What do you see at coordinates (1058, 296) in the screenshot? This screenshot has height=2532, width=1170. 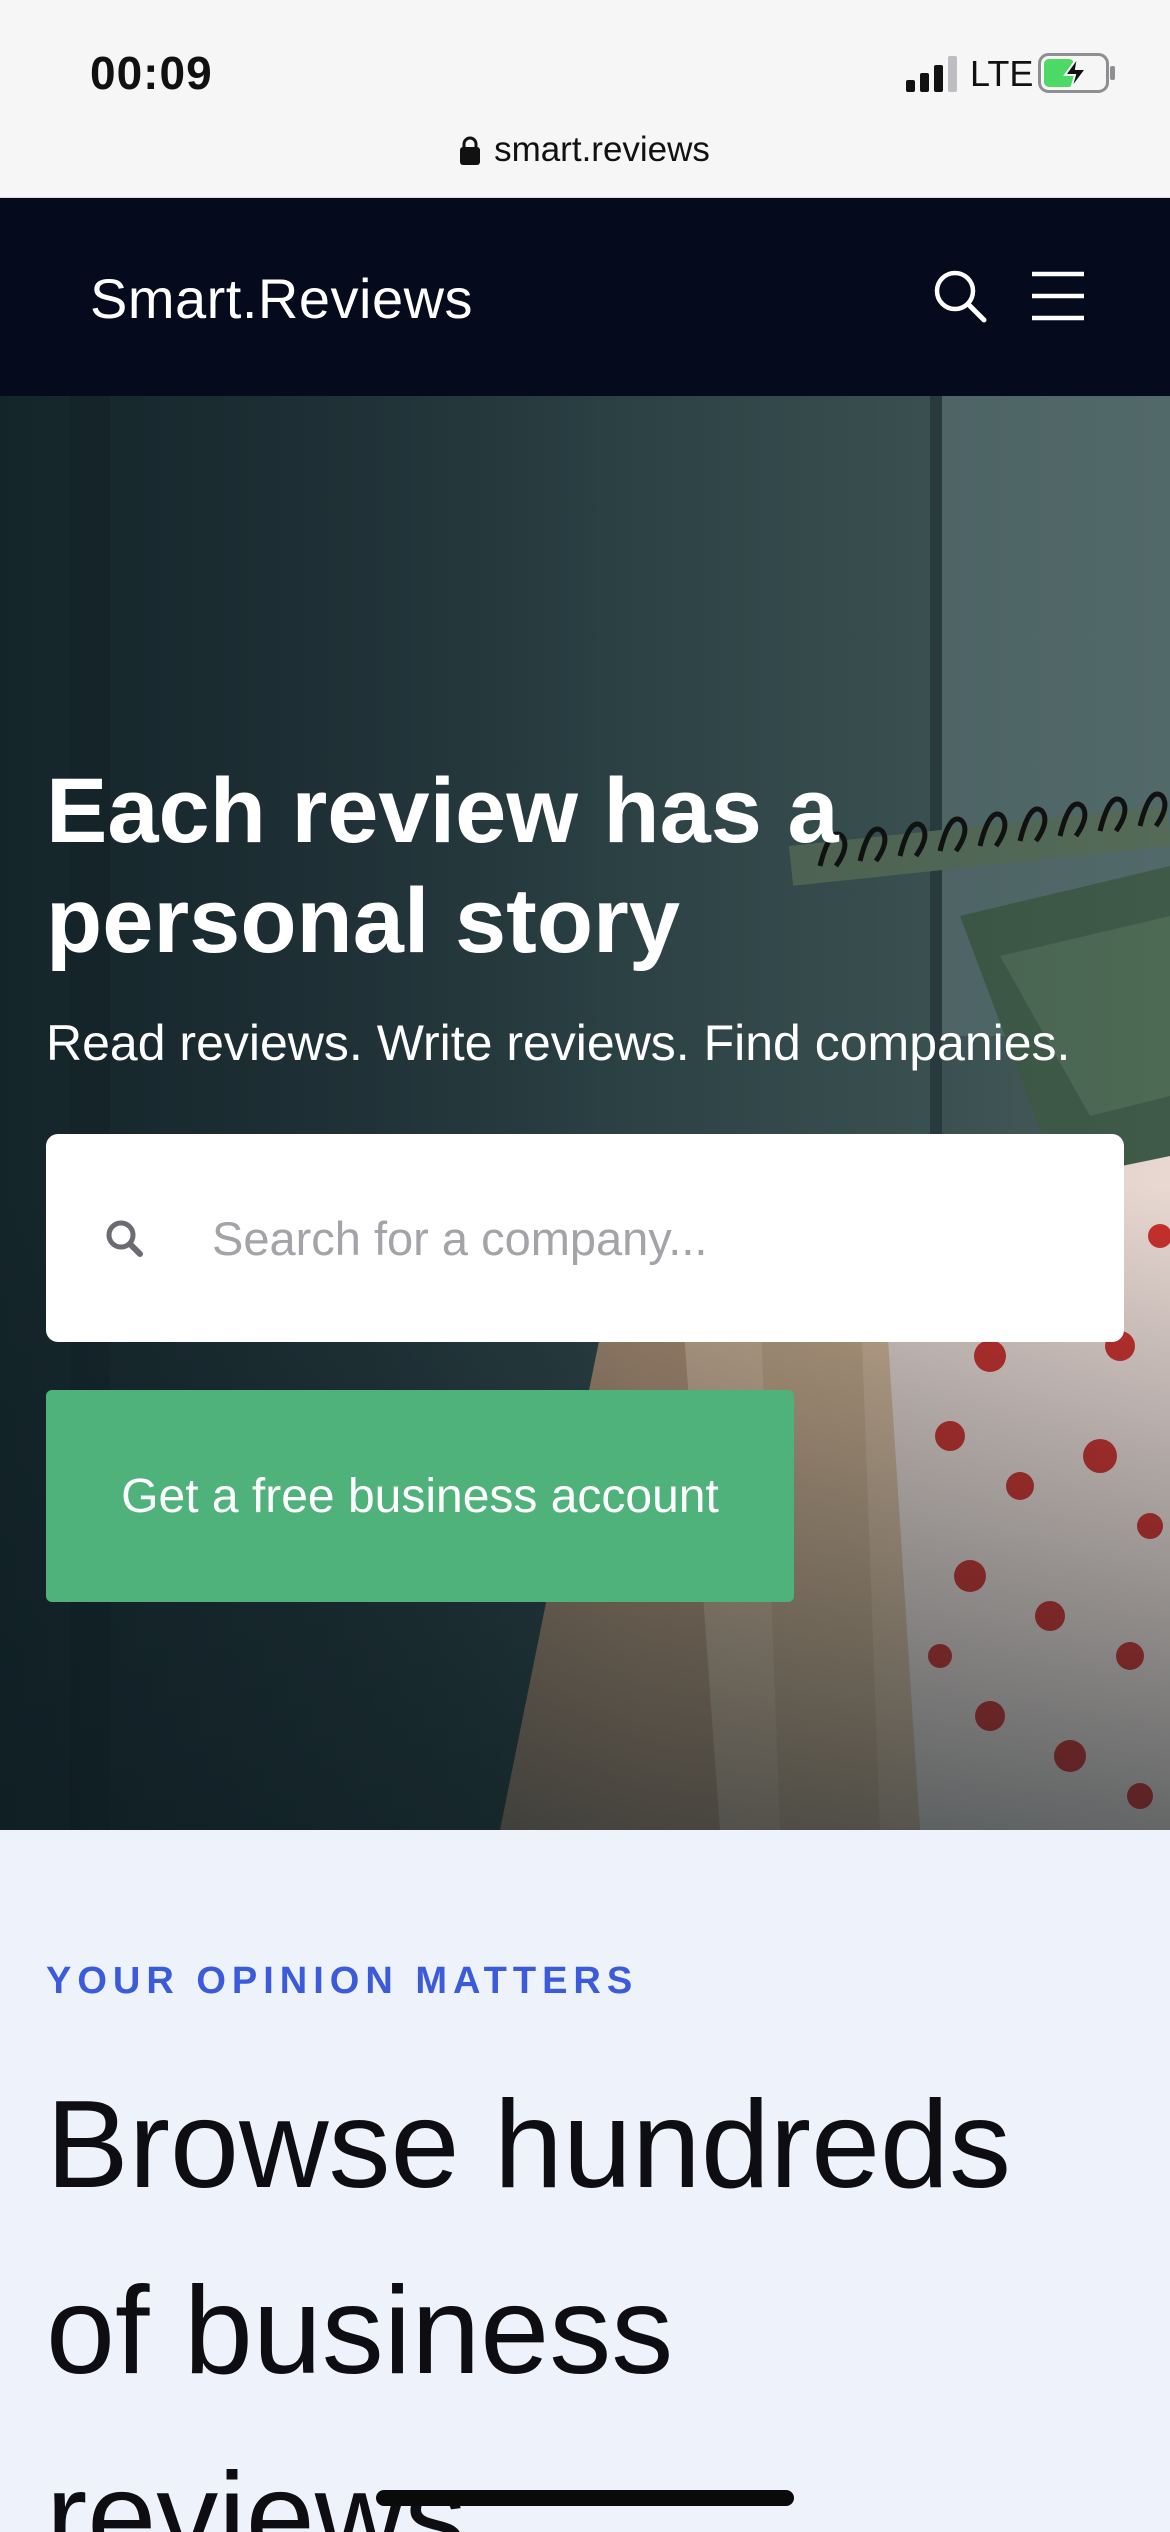 I see `menu-icon` at bounding box center [1058, 296].